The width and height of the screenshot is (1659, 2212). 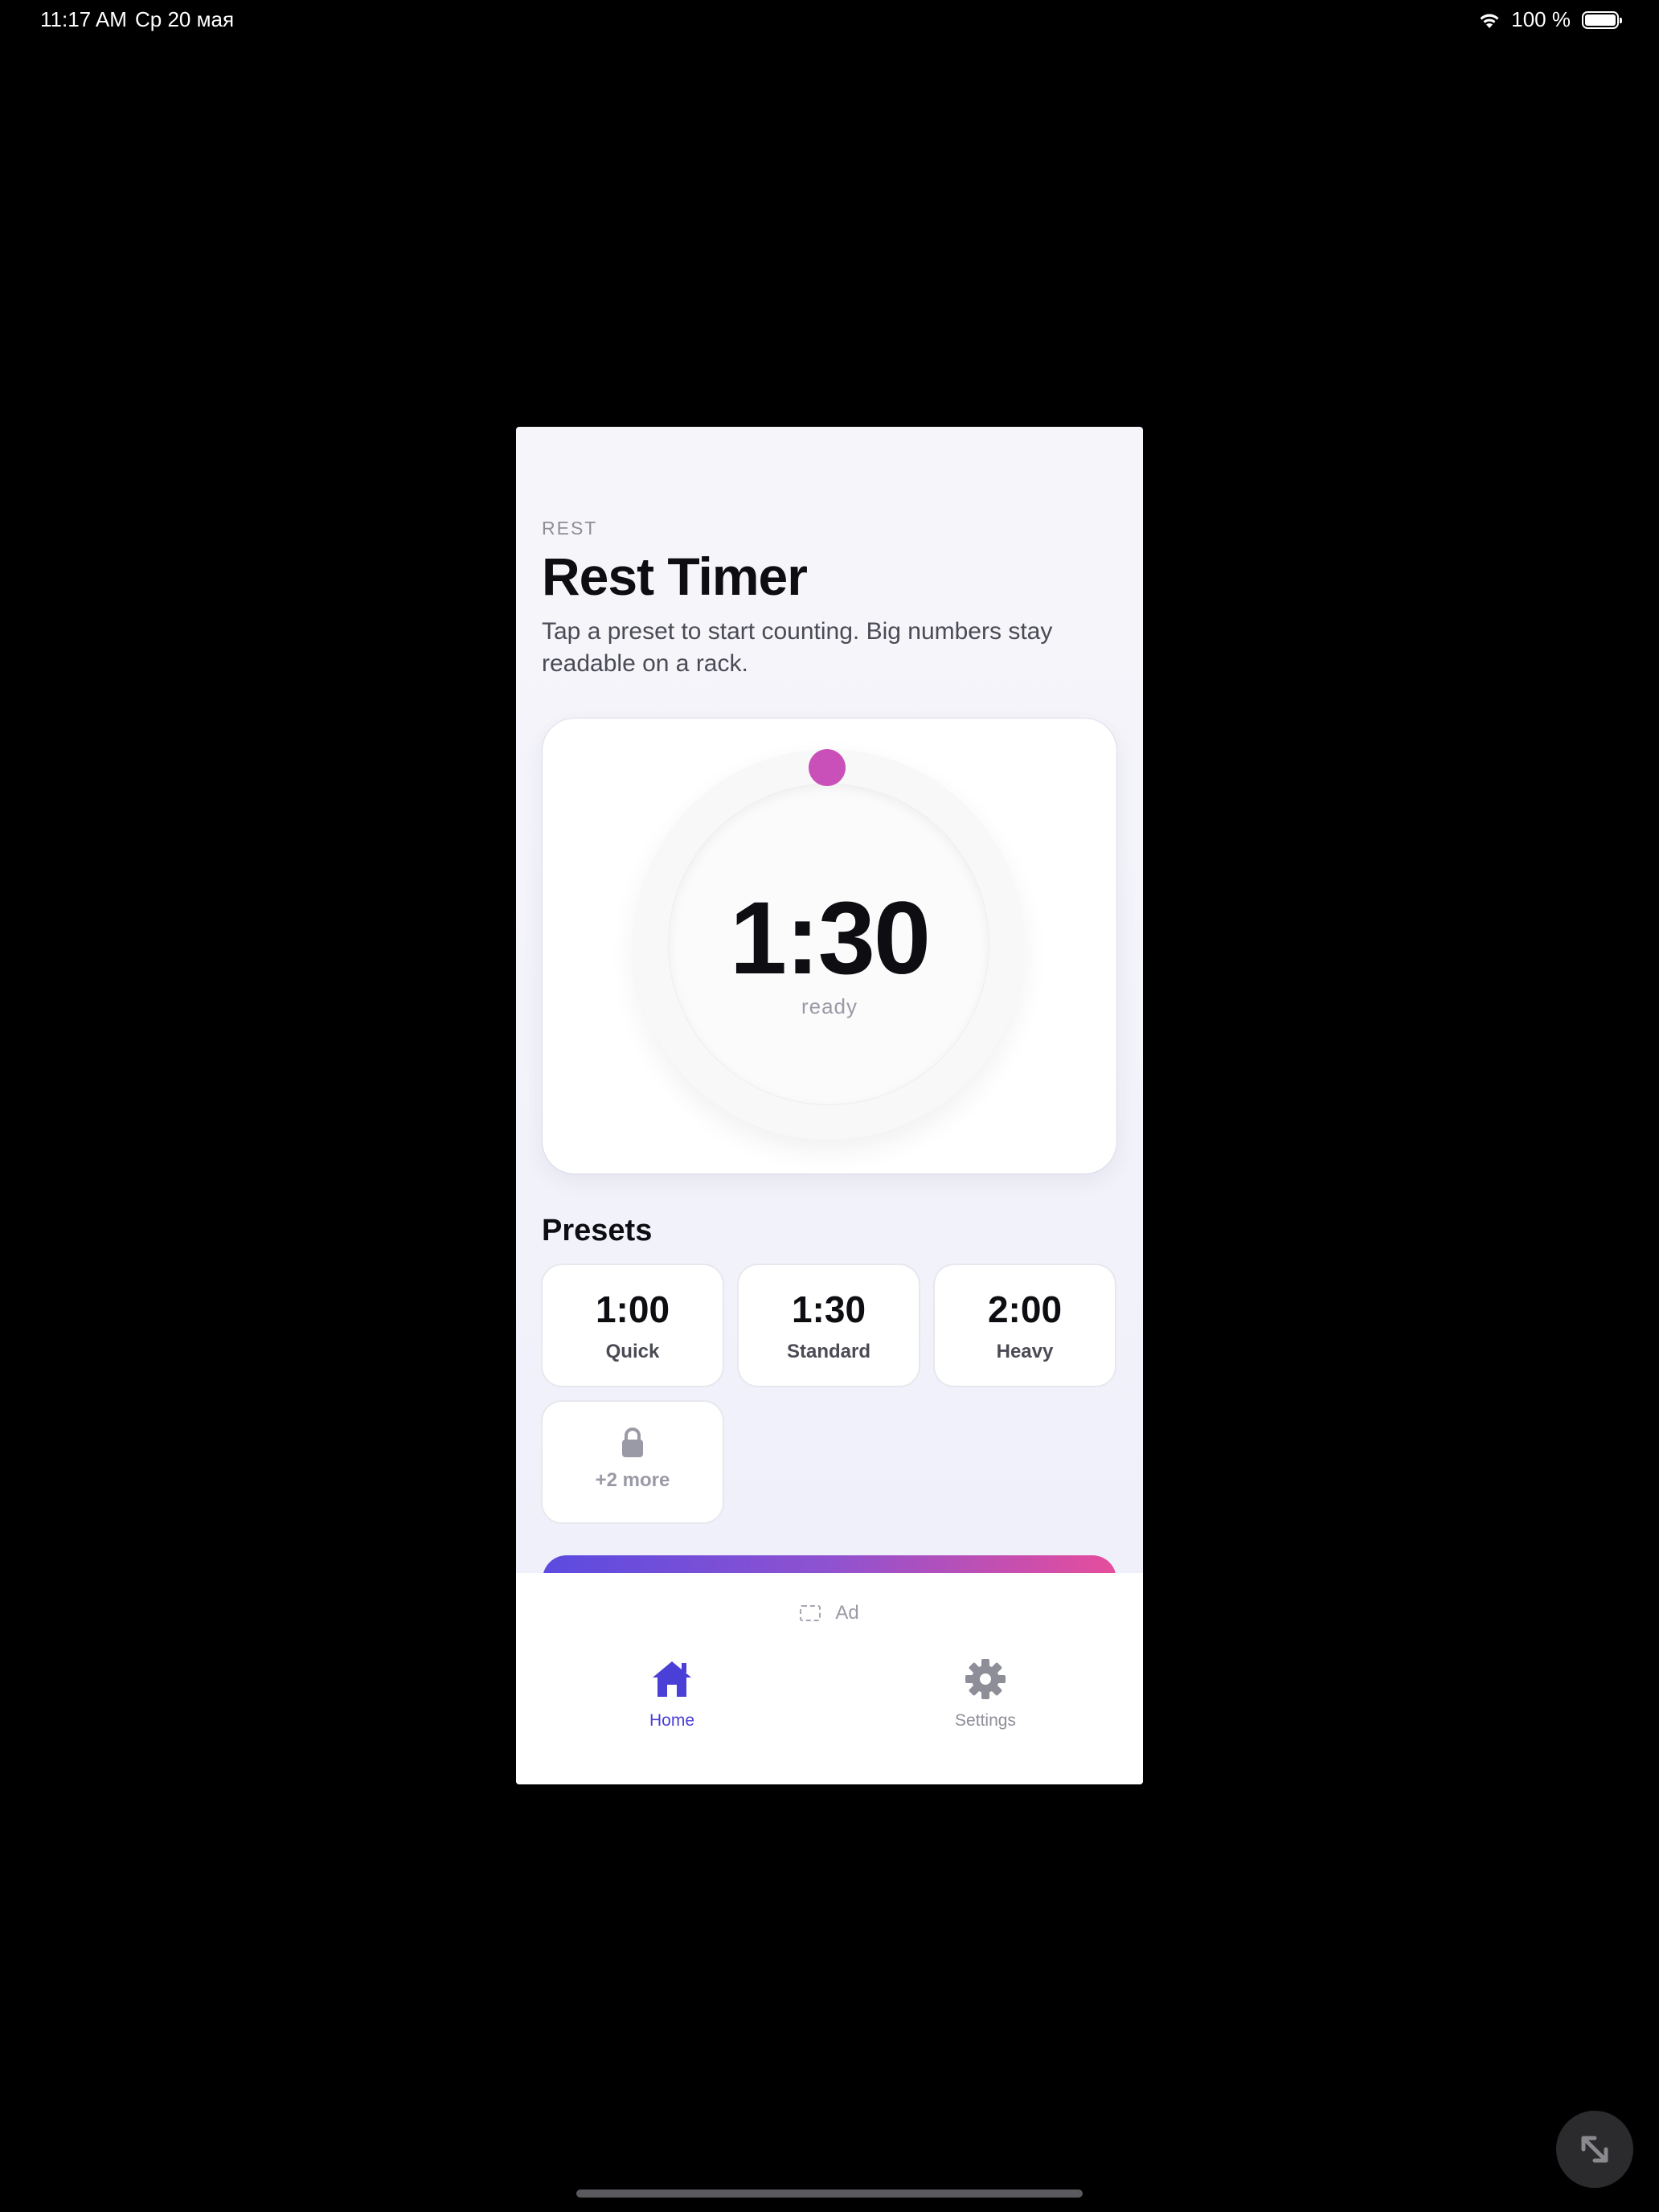 I want to click on preset-time: 2:00, so click(x=1025, y=1309).